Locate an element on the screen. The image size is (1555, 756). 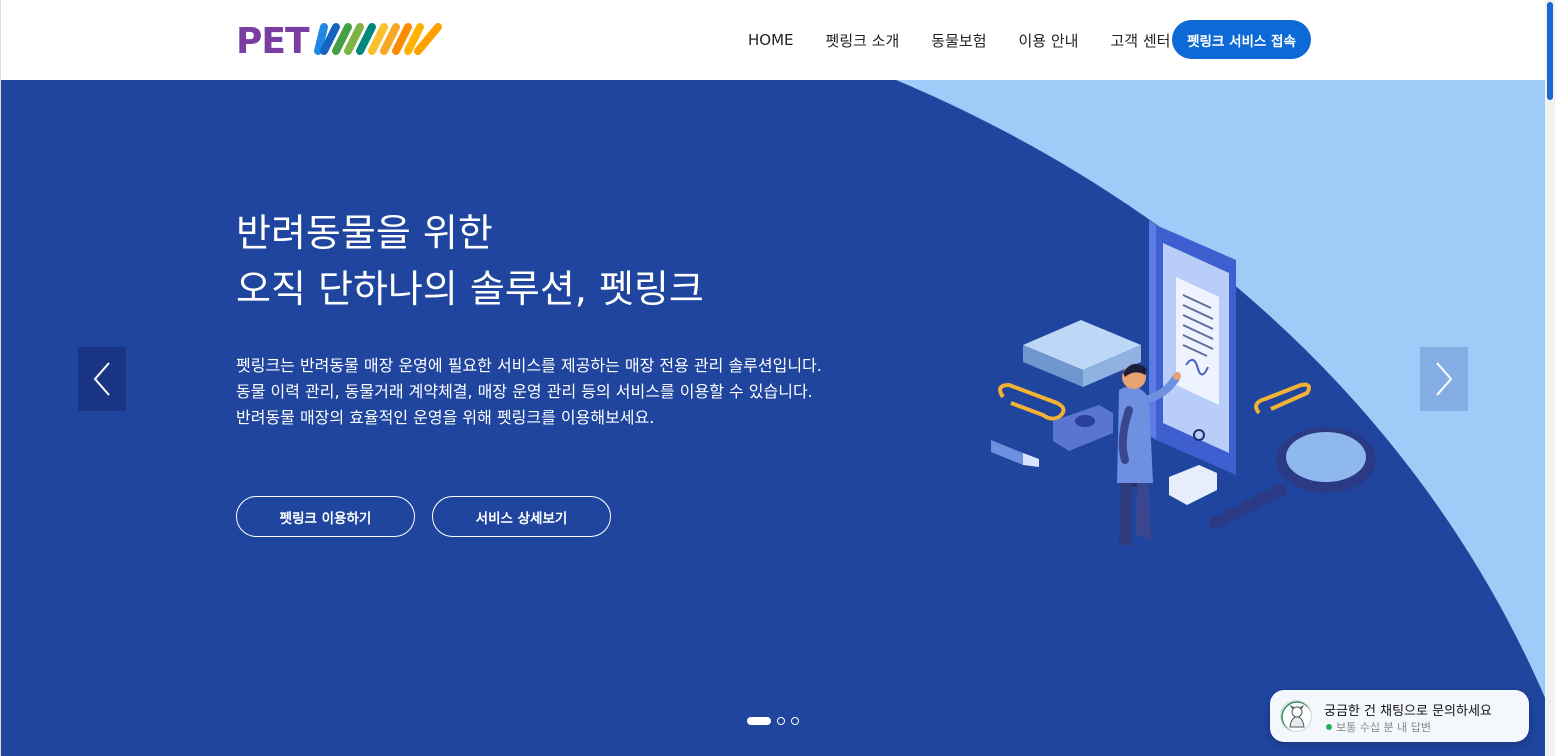
hero-title: 반려동물을 위한 오직 단하나의 솔루션, 펫링크 is located at coordinates (470, 261).